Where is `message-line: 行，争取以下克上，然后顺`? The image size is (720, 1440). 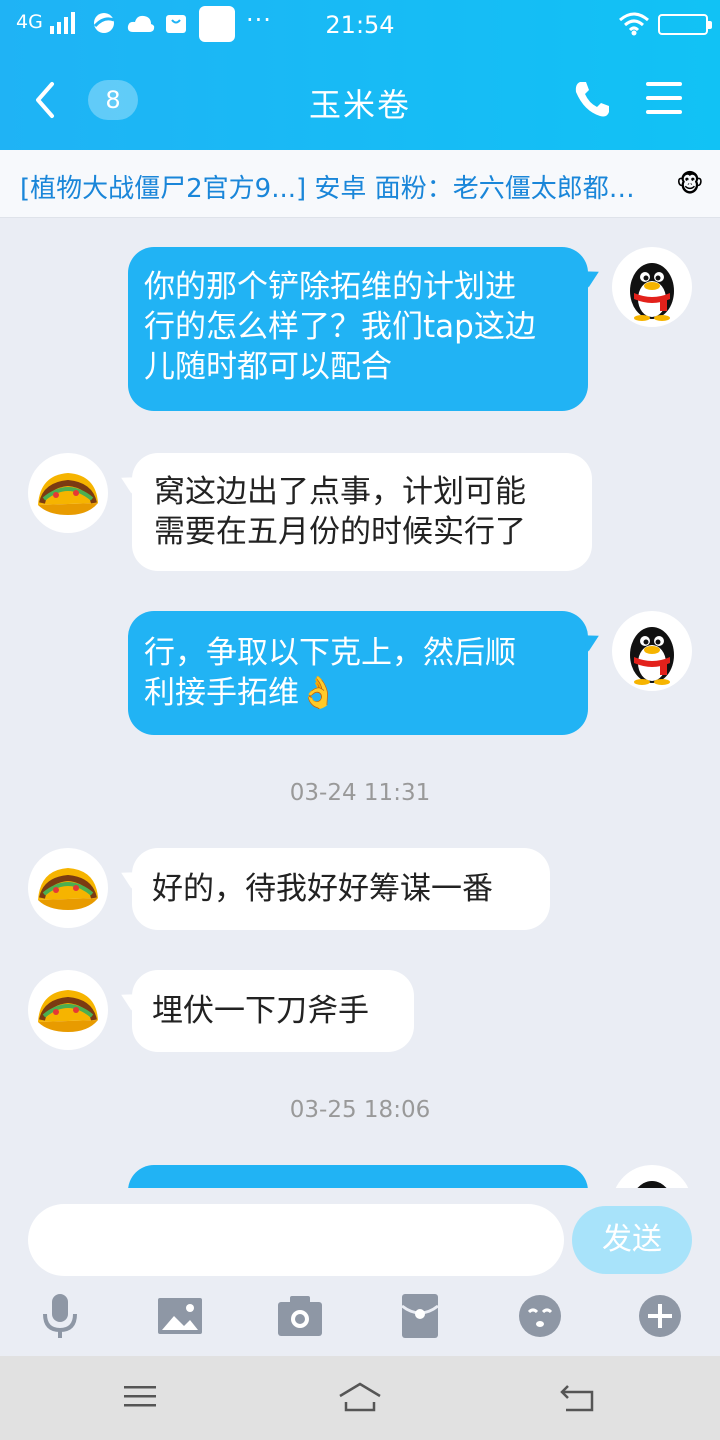 message-line: 行，争取以下克上，然后顺 is located at coordinates (330, 653).